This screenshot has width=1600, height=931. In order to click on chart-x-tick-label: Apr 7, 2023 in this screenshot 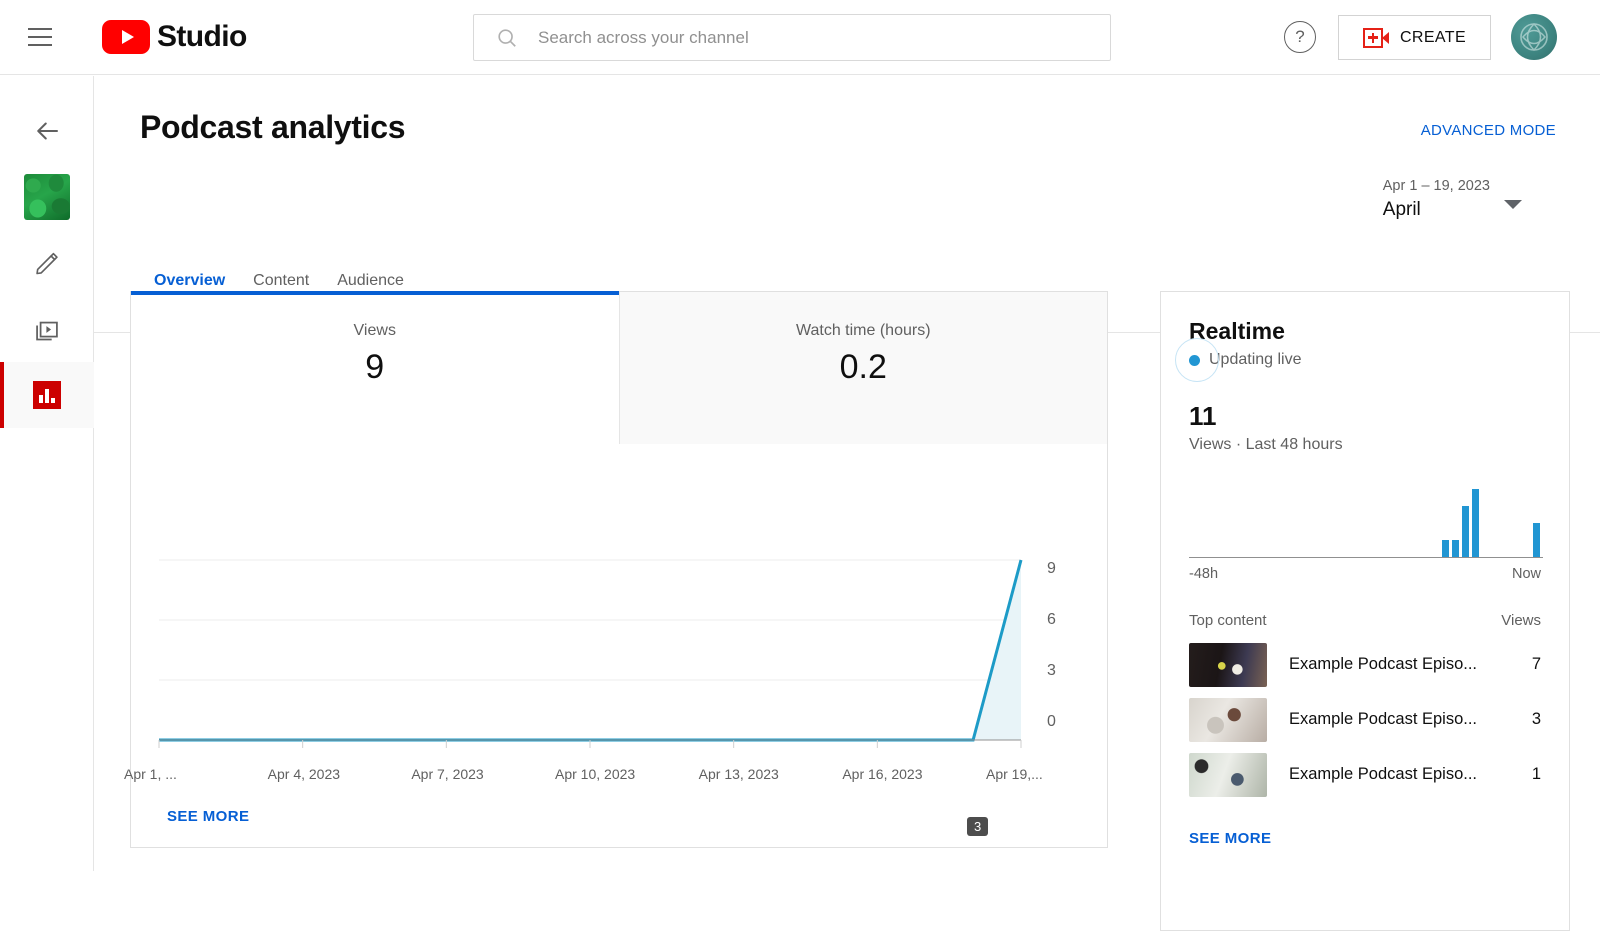, I will do `click(447, 774)`.